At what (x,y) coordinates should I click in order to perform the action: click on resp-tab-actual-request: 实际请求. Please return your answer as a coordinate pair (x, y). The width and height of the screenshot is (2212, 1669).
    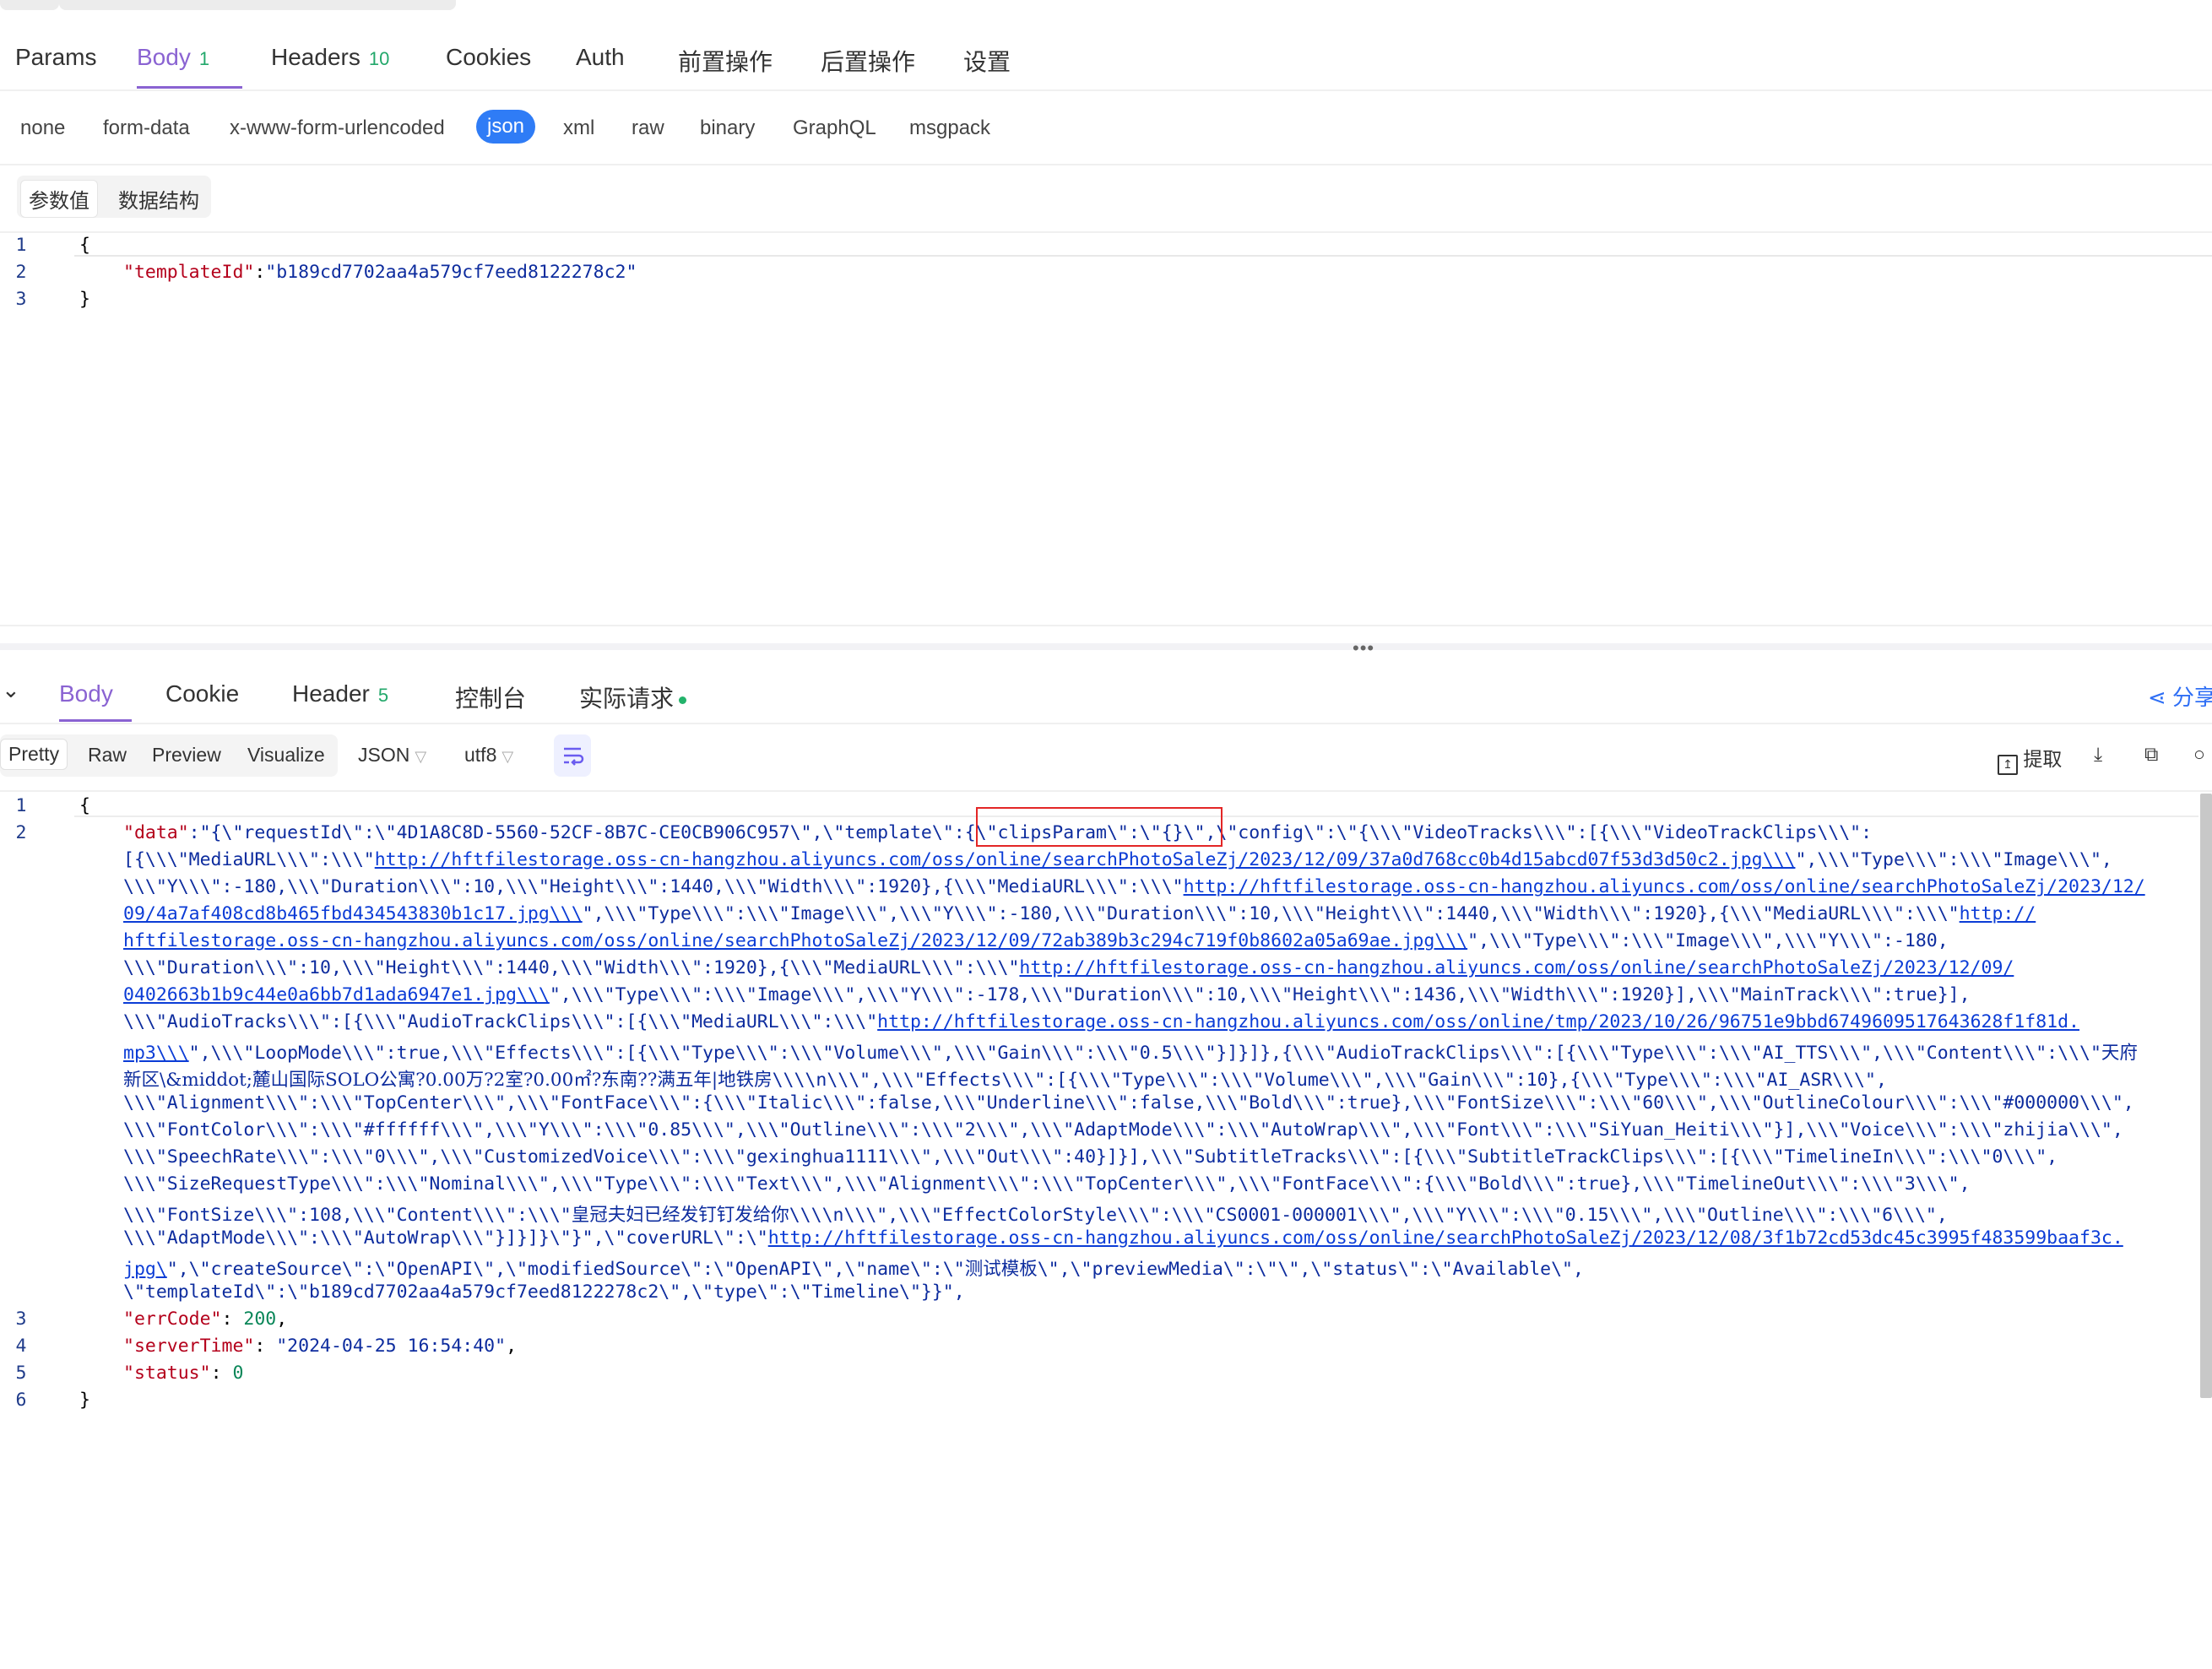
    Looking at the image, I should click on (633, 697).